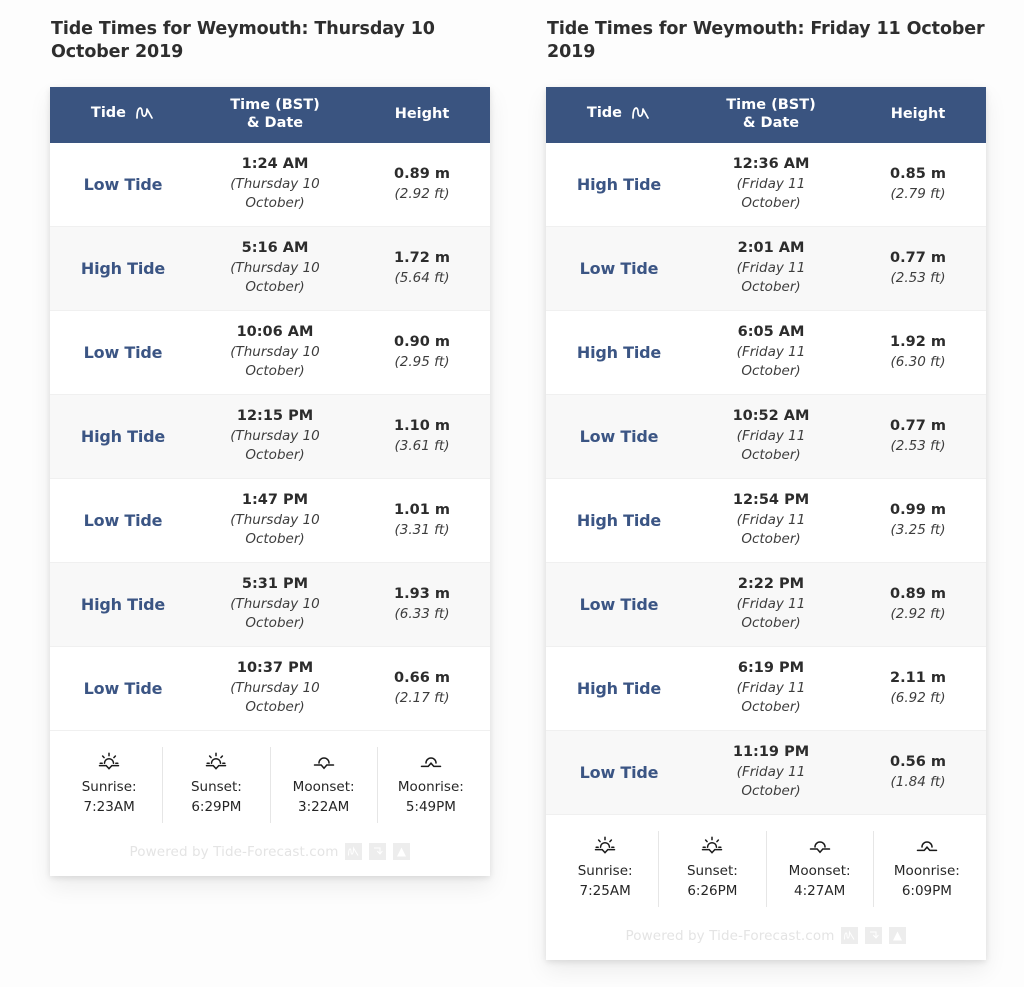 This screenshot has height=987, width=1024. I want to click on tide-height-feet: (2.17 ft), so click(422, 697).